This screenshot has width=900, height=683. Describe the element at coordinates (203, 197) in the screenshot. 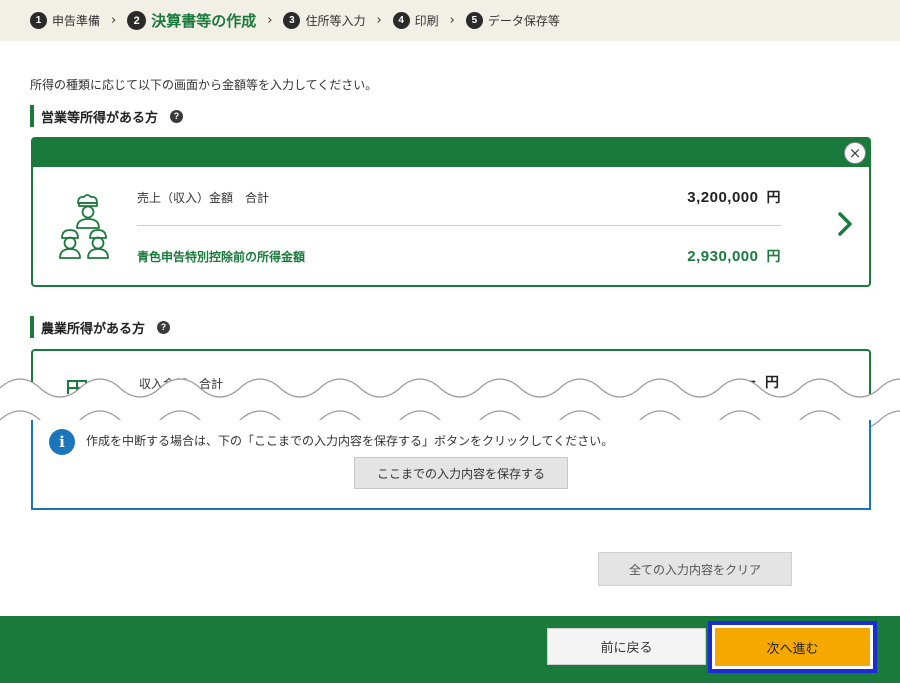

I see `sales-total-label: 売上（収入）金額 合計` at that location.